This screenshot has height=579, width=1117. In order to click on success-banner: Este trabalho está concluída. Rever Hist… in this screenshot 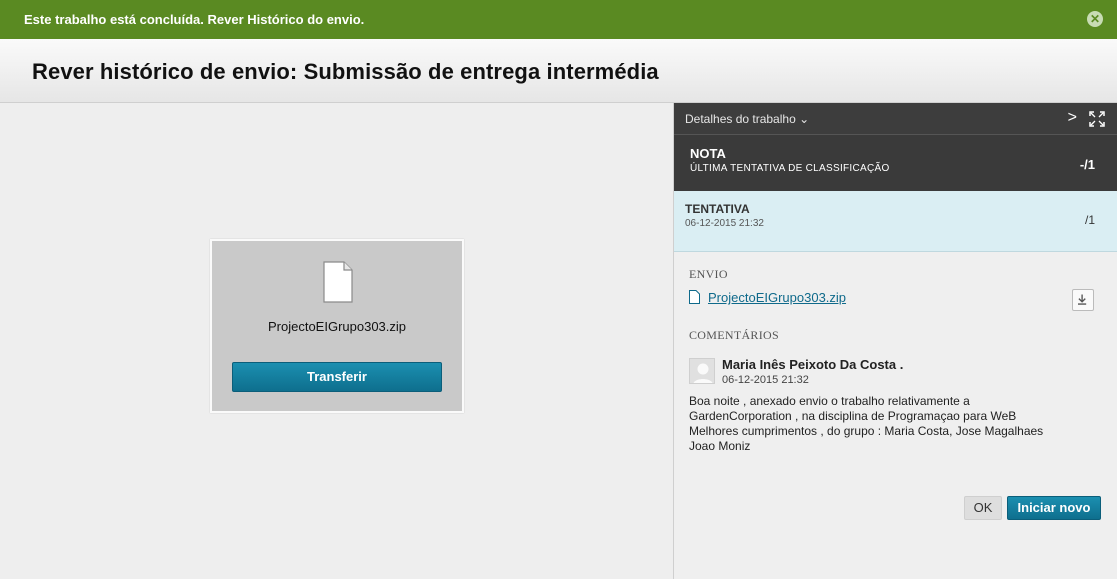, I will do `click(558, 19)`.